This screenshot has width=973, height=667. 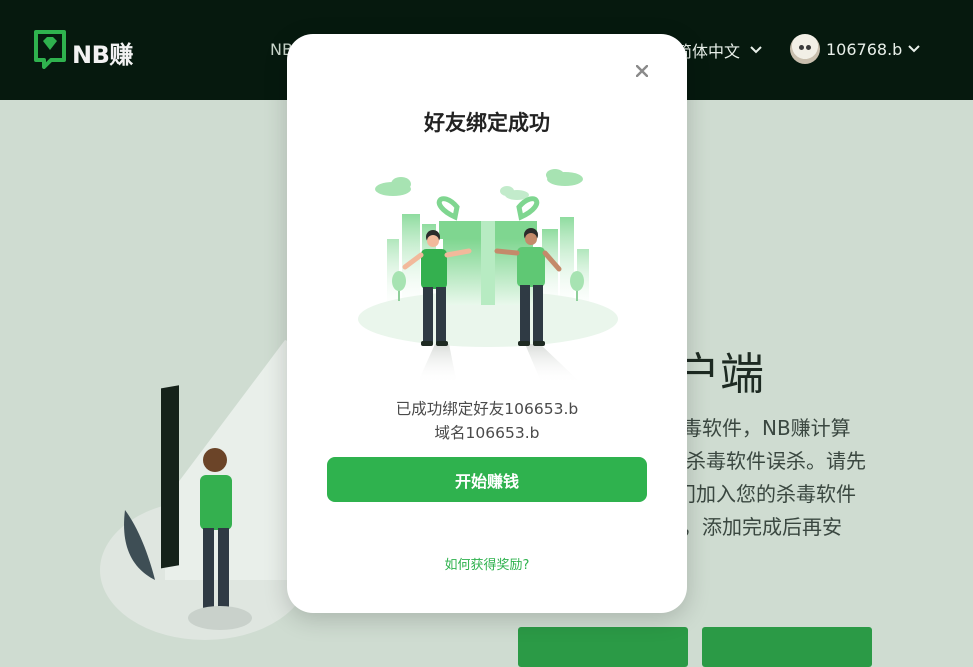 I want to click on language-selector: 简体中文, so click(x=719, y=50).